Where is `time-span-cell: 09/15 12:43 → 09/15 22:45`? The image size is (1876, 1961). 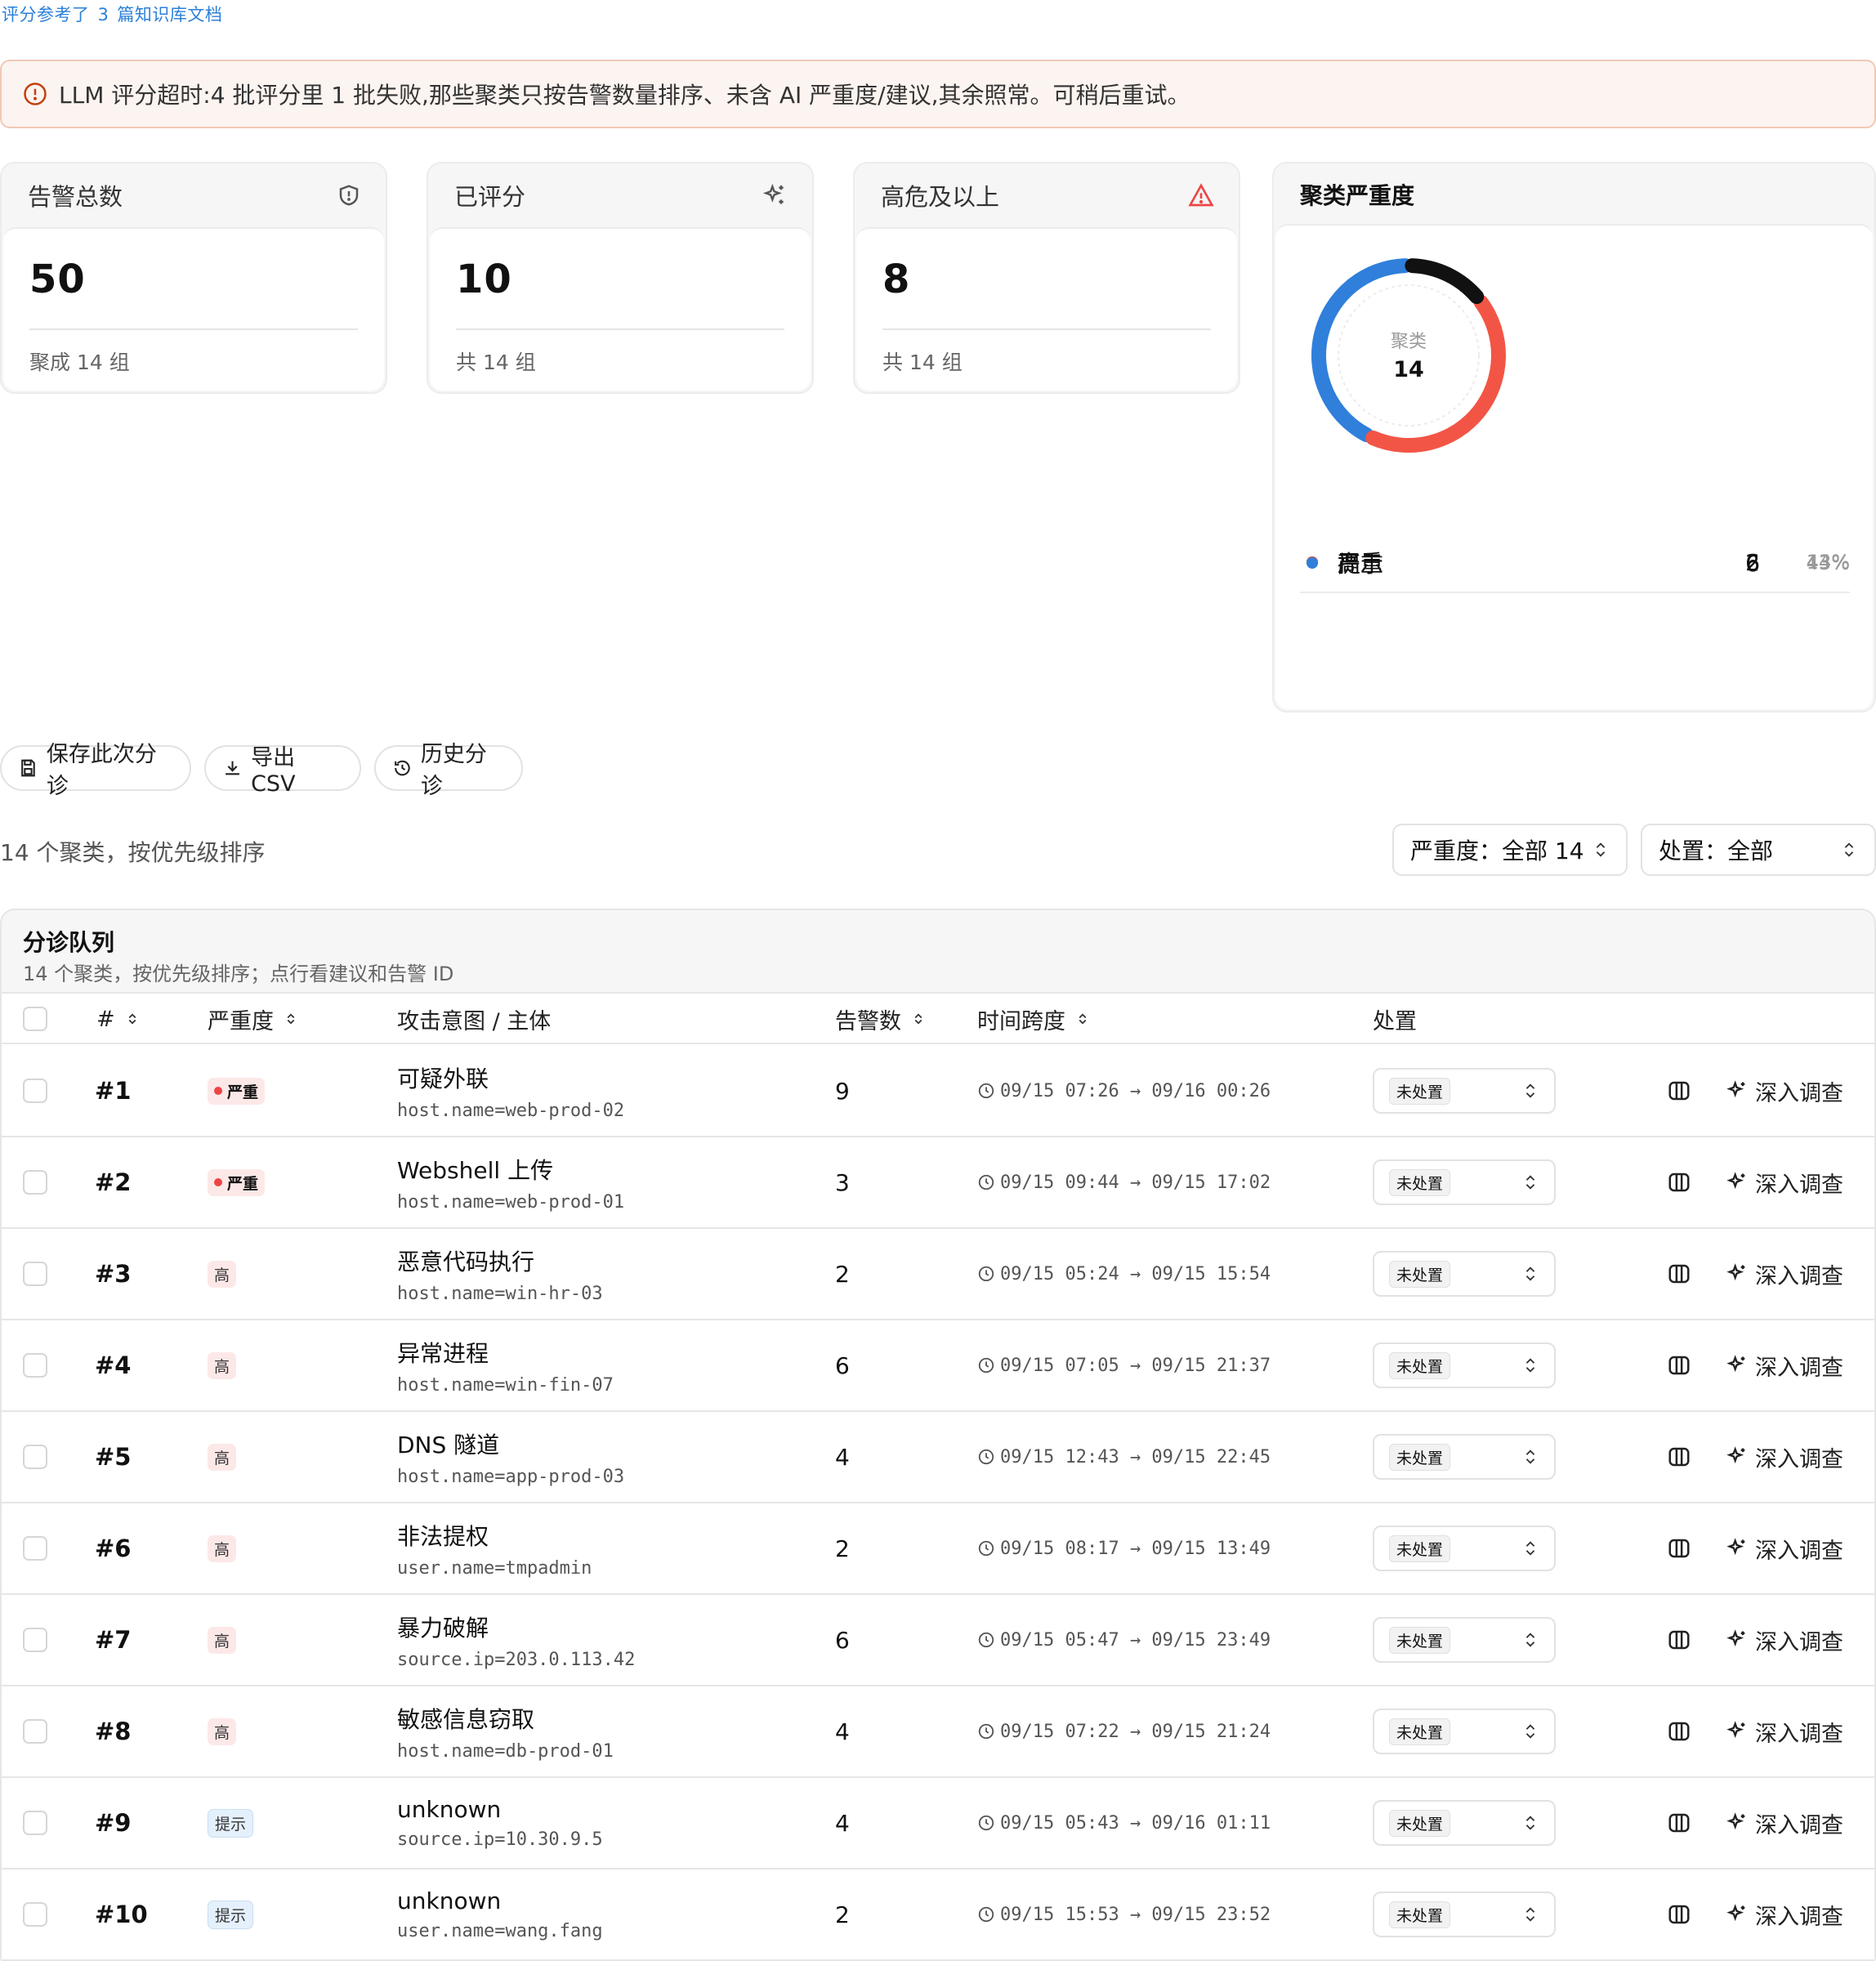
time-span-cell: 09/15 12:43 → 09/15 22:45 is located at coordinates (1124, 1457).